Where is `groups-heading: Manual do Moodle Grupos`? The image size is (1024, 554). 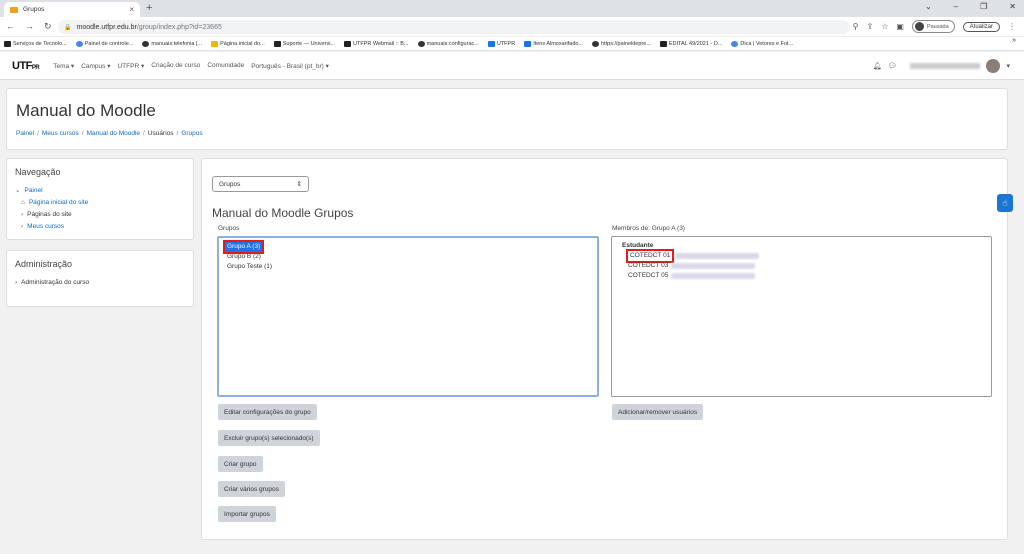 groups-heading: Manual do Moodle Grupos is located at coordinates (283, 213).